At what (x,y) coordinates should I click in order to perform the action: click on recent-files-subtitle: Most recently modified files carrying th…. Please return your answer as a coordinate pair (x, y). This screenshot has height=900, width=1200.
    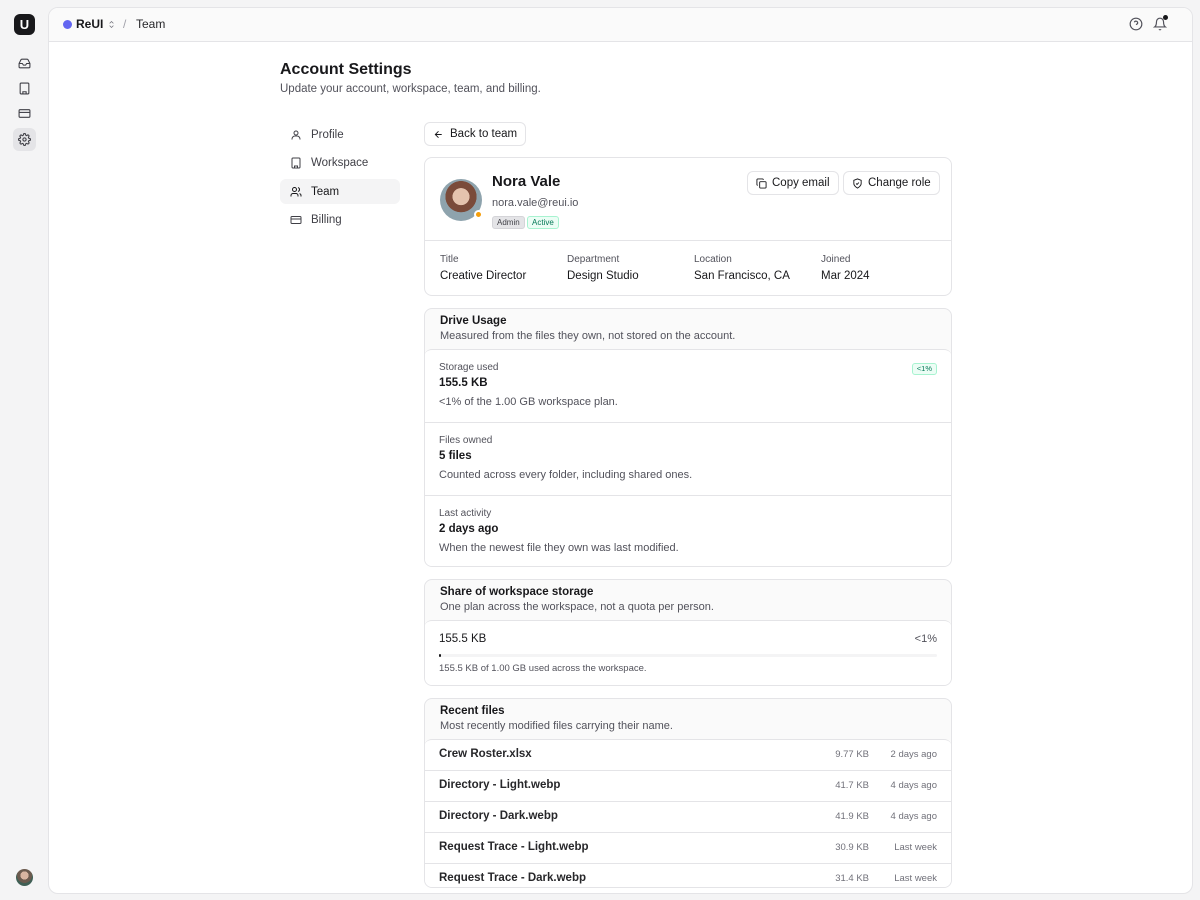
    Looking at the image, I should click on (556, 726).